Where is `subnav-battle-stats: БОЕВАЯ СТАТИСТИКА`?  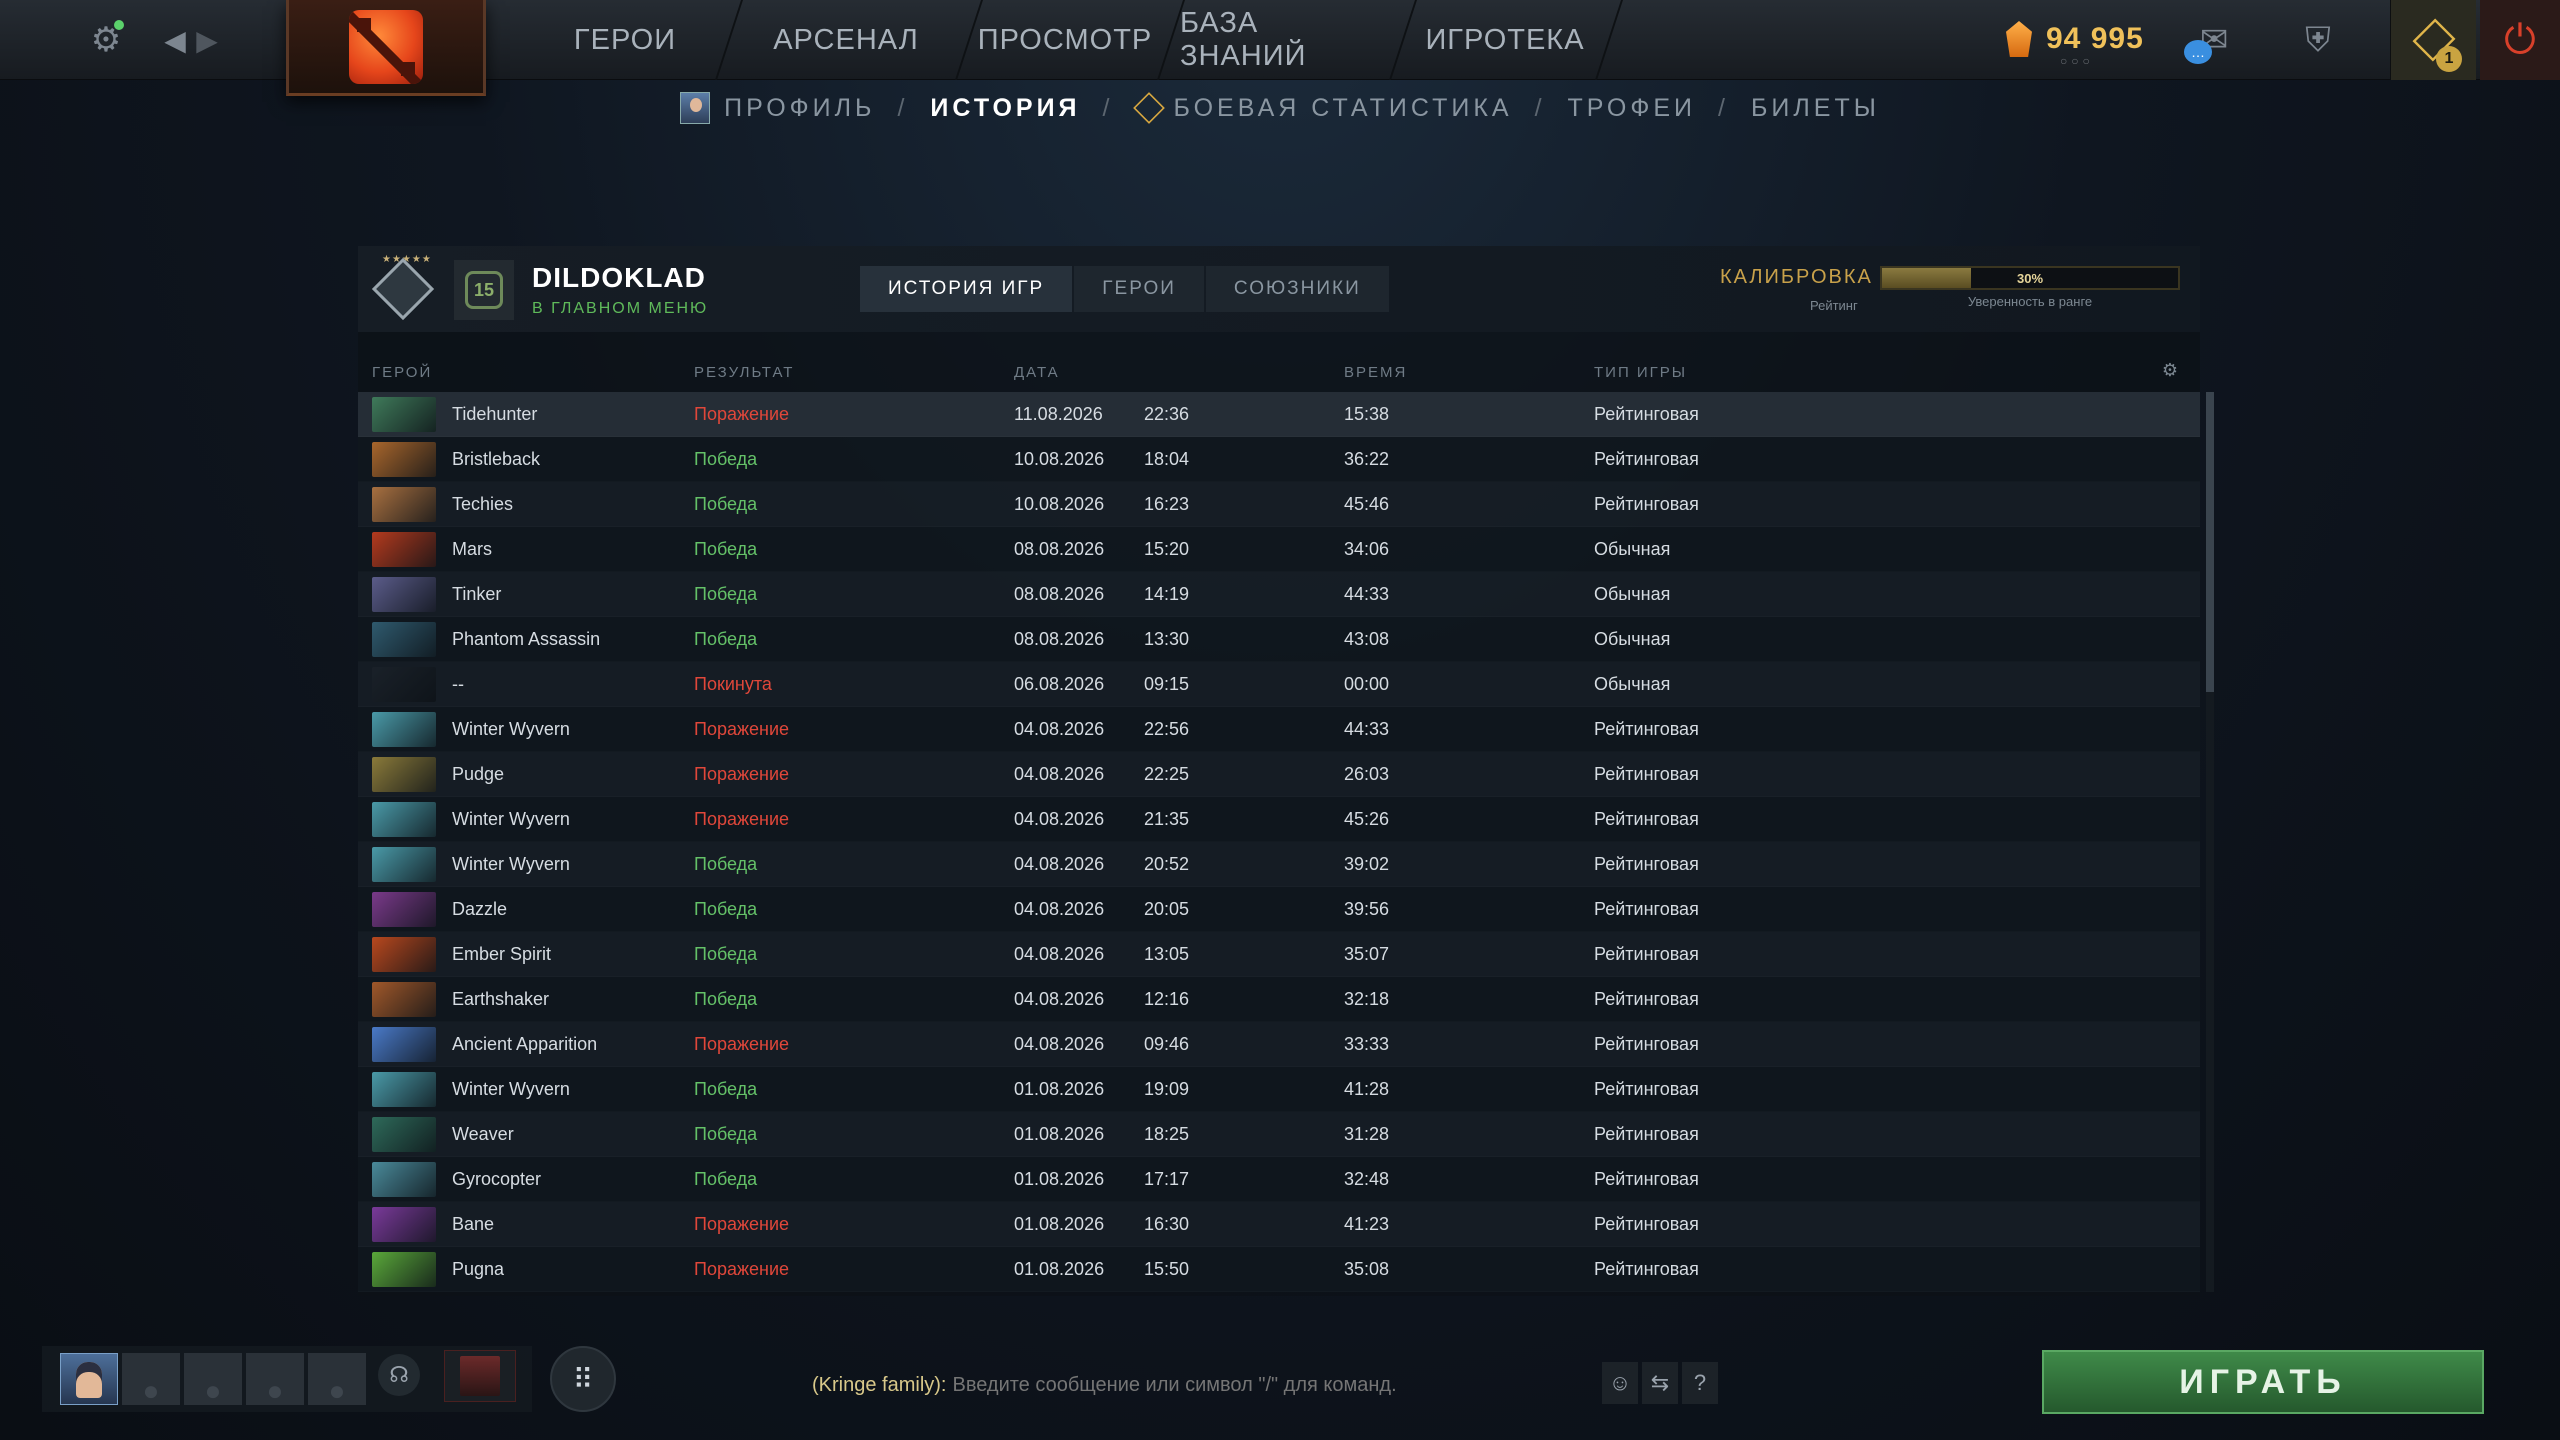 subnav-battle-stats: БОЕВАЯ СТАТИСТИКА is located at coordinates (1322, 108).